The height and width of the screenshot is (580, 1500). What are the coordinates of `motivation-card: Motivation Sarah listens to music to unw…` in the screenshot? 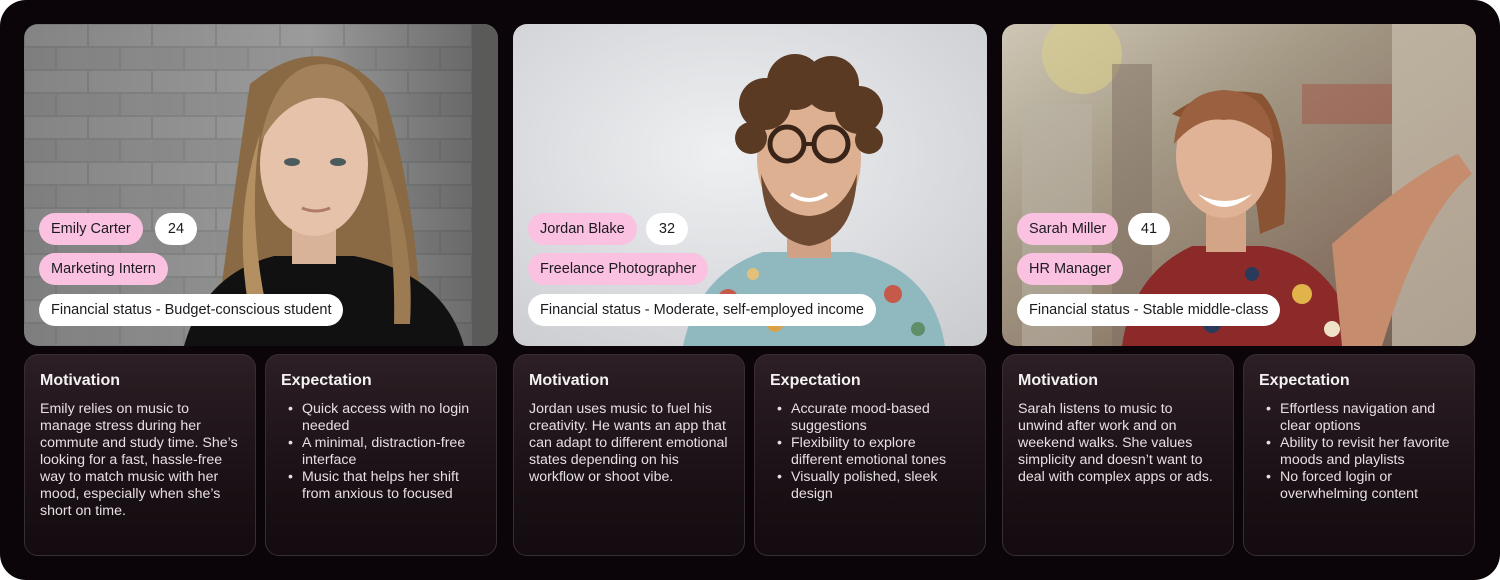 It's located at (1118, 455).